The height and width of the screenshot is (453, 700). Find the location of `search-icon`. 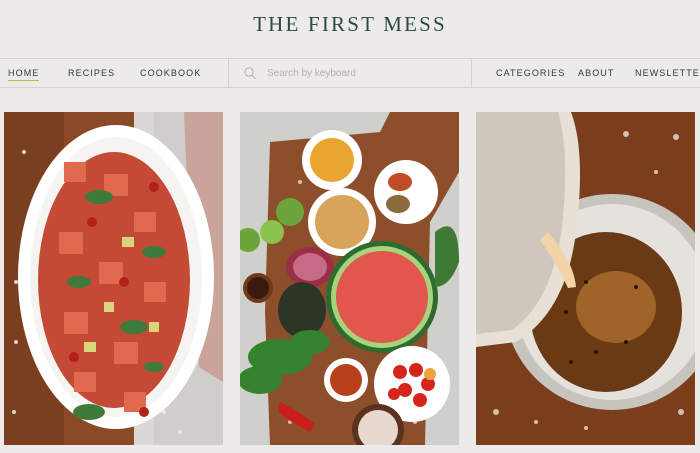

search-icon is located at coordinates (250, 73).